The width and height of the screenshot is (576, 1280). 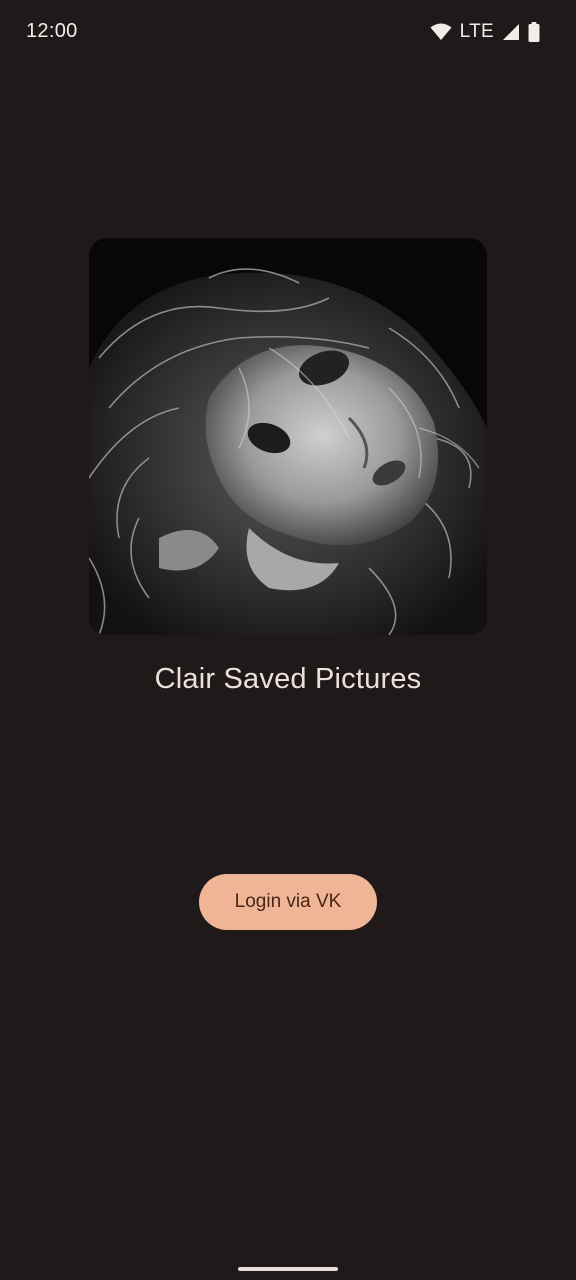 What do you see at coordinates (511, 32) in the screenshot?
I see `cellular-signal-icon` at bounding box center [511, 32].